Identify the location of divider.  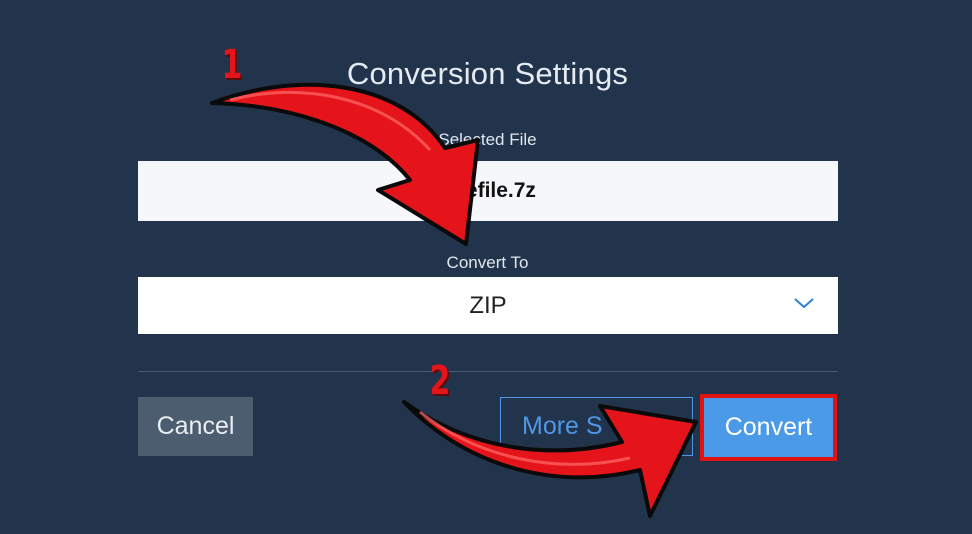
(488, 371).